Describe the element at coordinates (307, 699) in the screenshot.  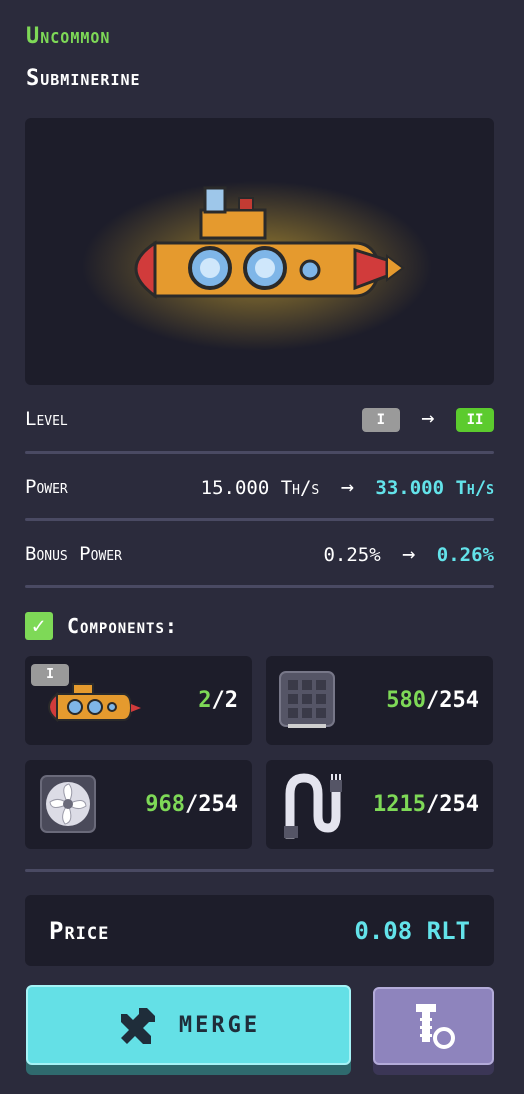
I see `circuit-board-icon` at that location.